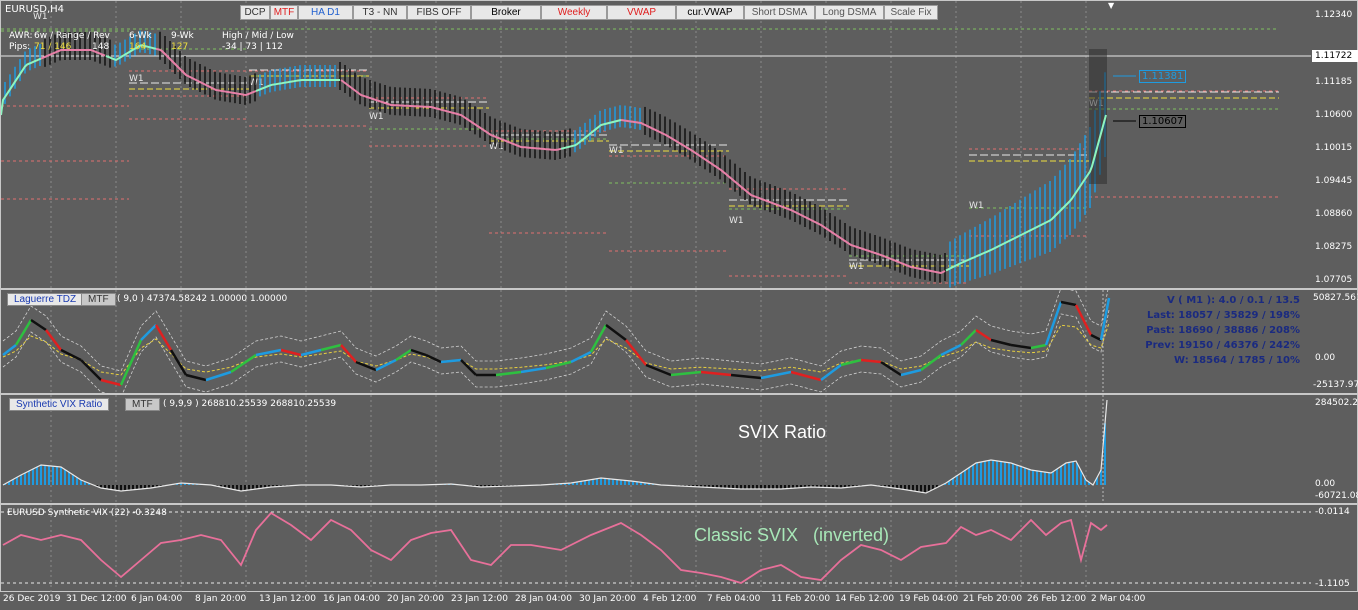  What do you see at coordinates (1332, 584) in the screenshot?
I see `classic-axis-min: -1.1105` at bounding box center [1332, 584].